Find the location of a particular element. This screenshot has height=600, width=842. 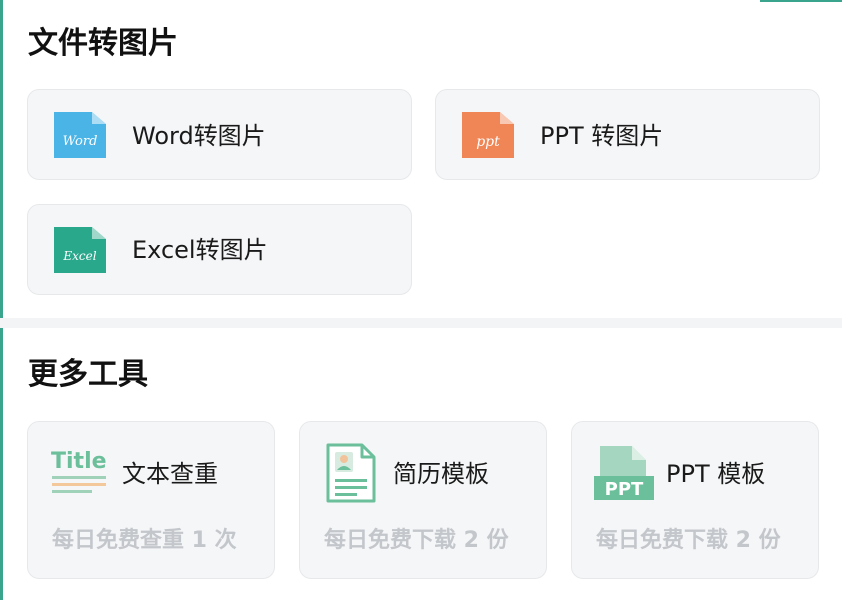

word-file-icon: Word is located at coordinates (80, 135).